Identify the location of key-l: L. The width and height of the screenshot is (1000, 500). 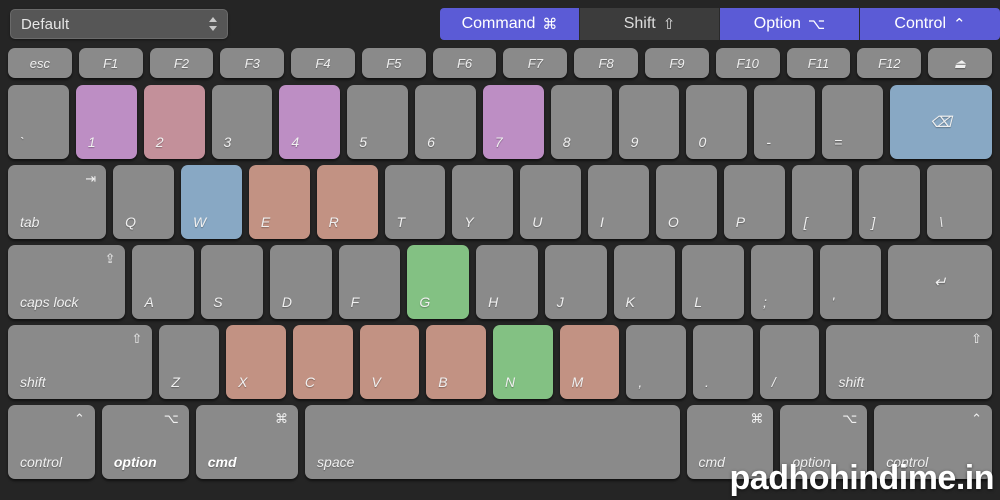
(713, 282).